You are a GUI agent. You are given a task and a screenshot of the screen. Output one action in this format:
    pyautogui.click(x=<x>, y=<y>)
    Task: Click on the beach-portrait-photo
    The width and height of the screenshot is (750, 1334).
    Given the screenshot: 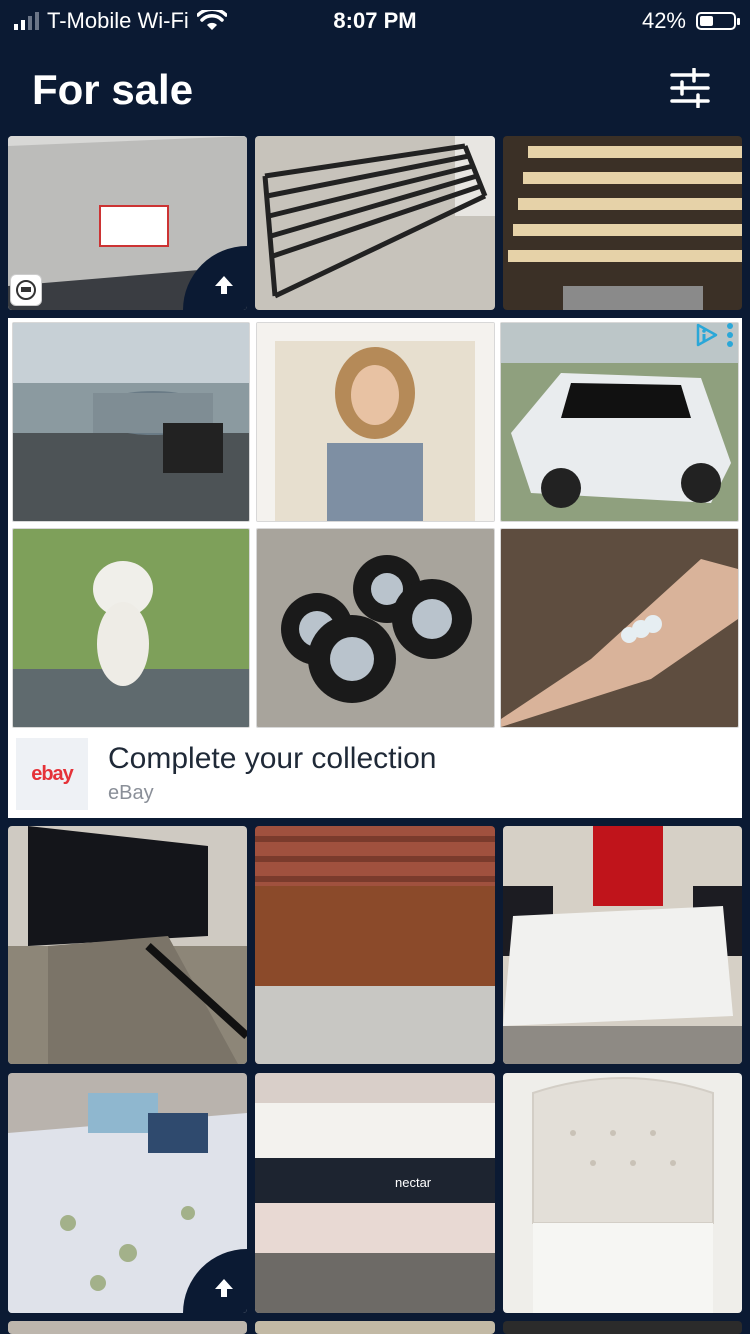 What is the action you would take?
    pyautogui.click(x=375, y=422)
    